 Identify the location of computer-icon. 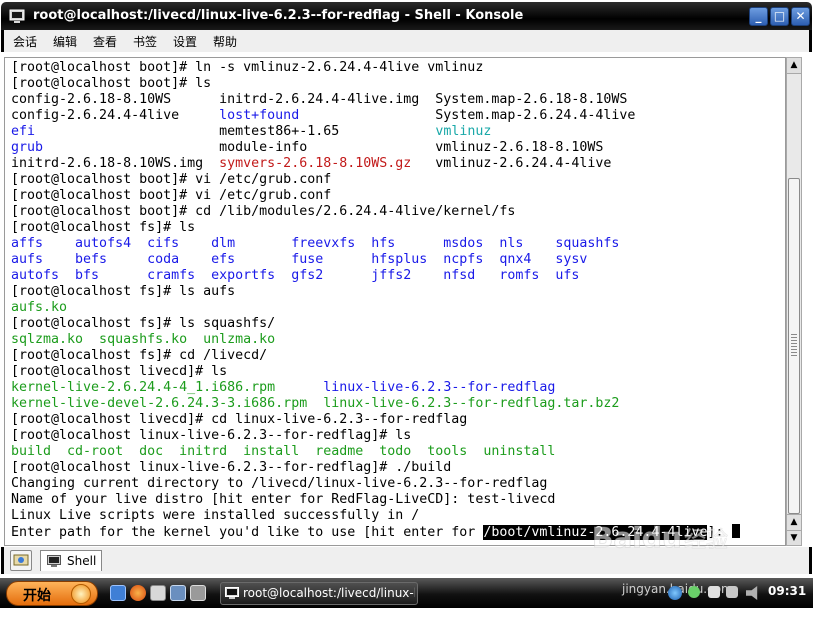
(178, 593).